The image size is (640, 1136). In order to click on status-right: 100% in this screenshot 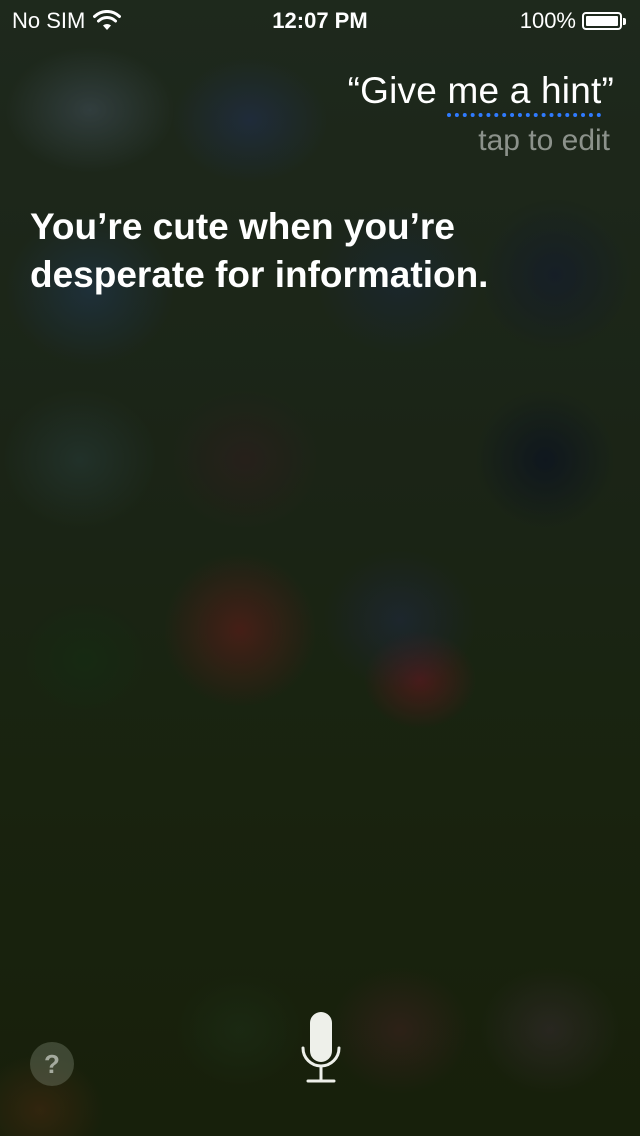, I will do `click(574, 21)`.